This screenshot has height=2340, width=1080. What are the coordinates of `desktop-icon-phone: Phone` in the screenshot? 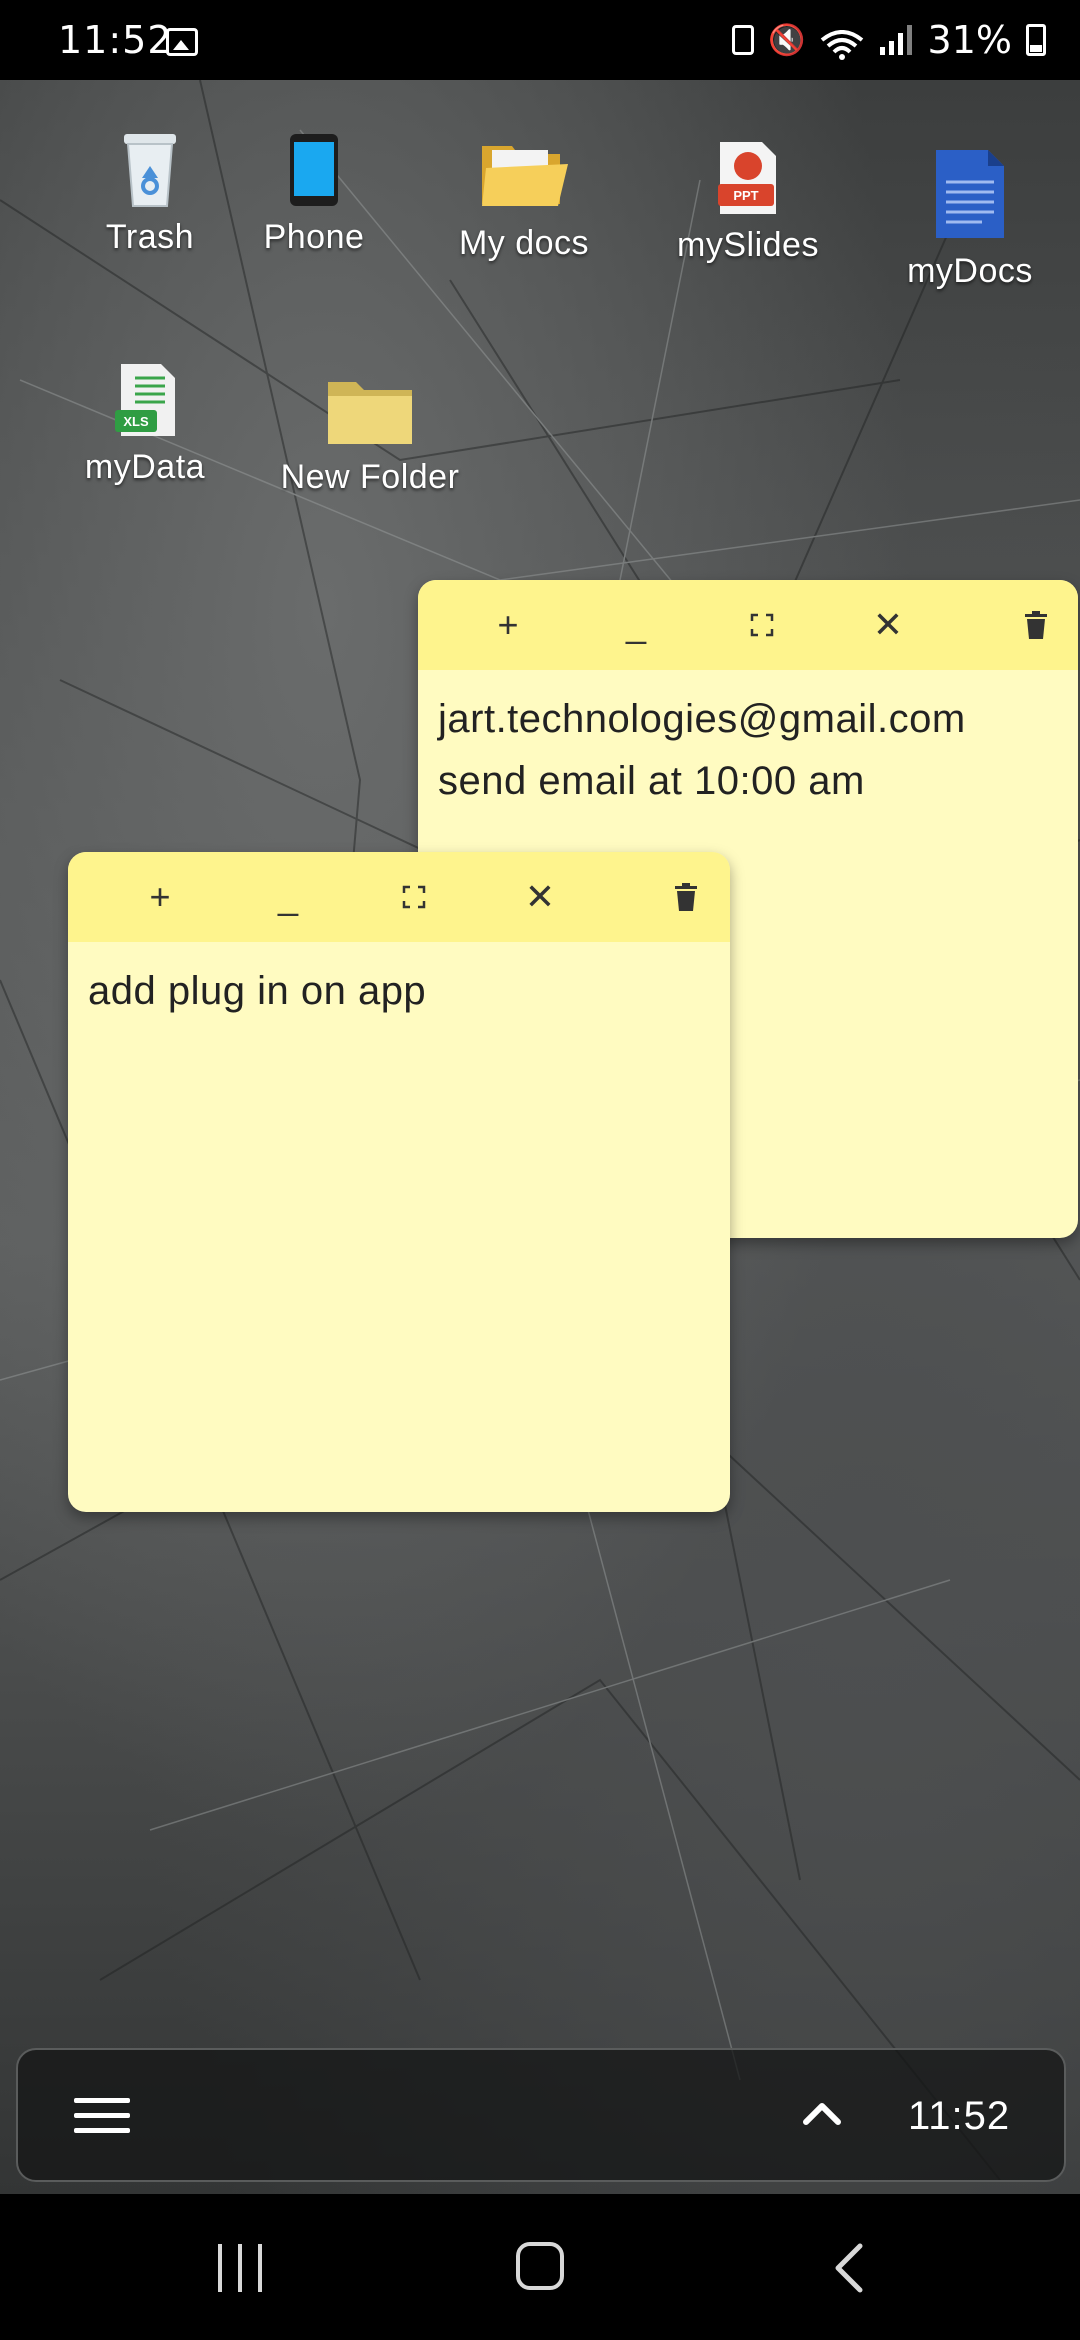 It's located at (314, 194).